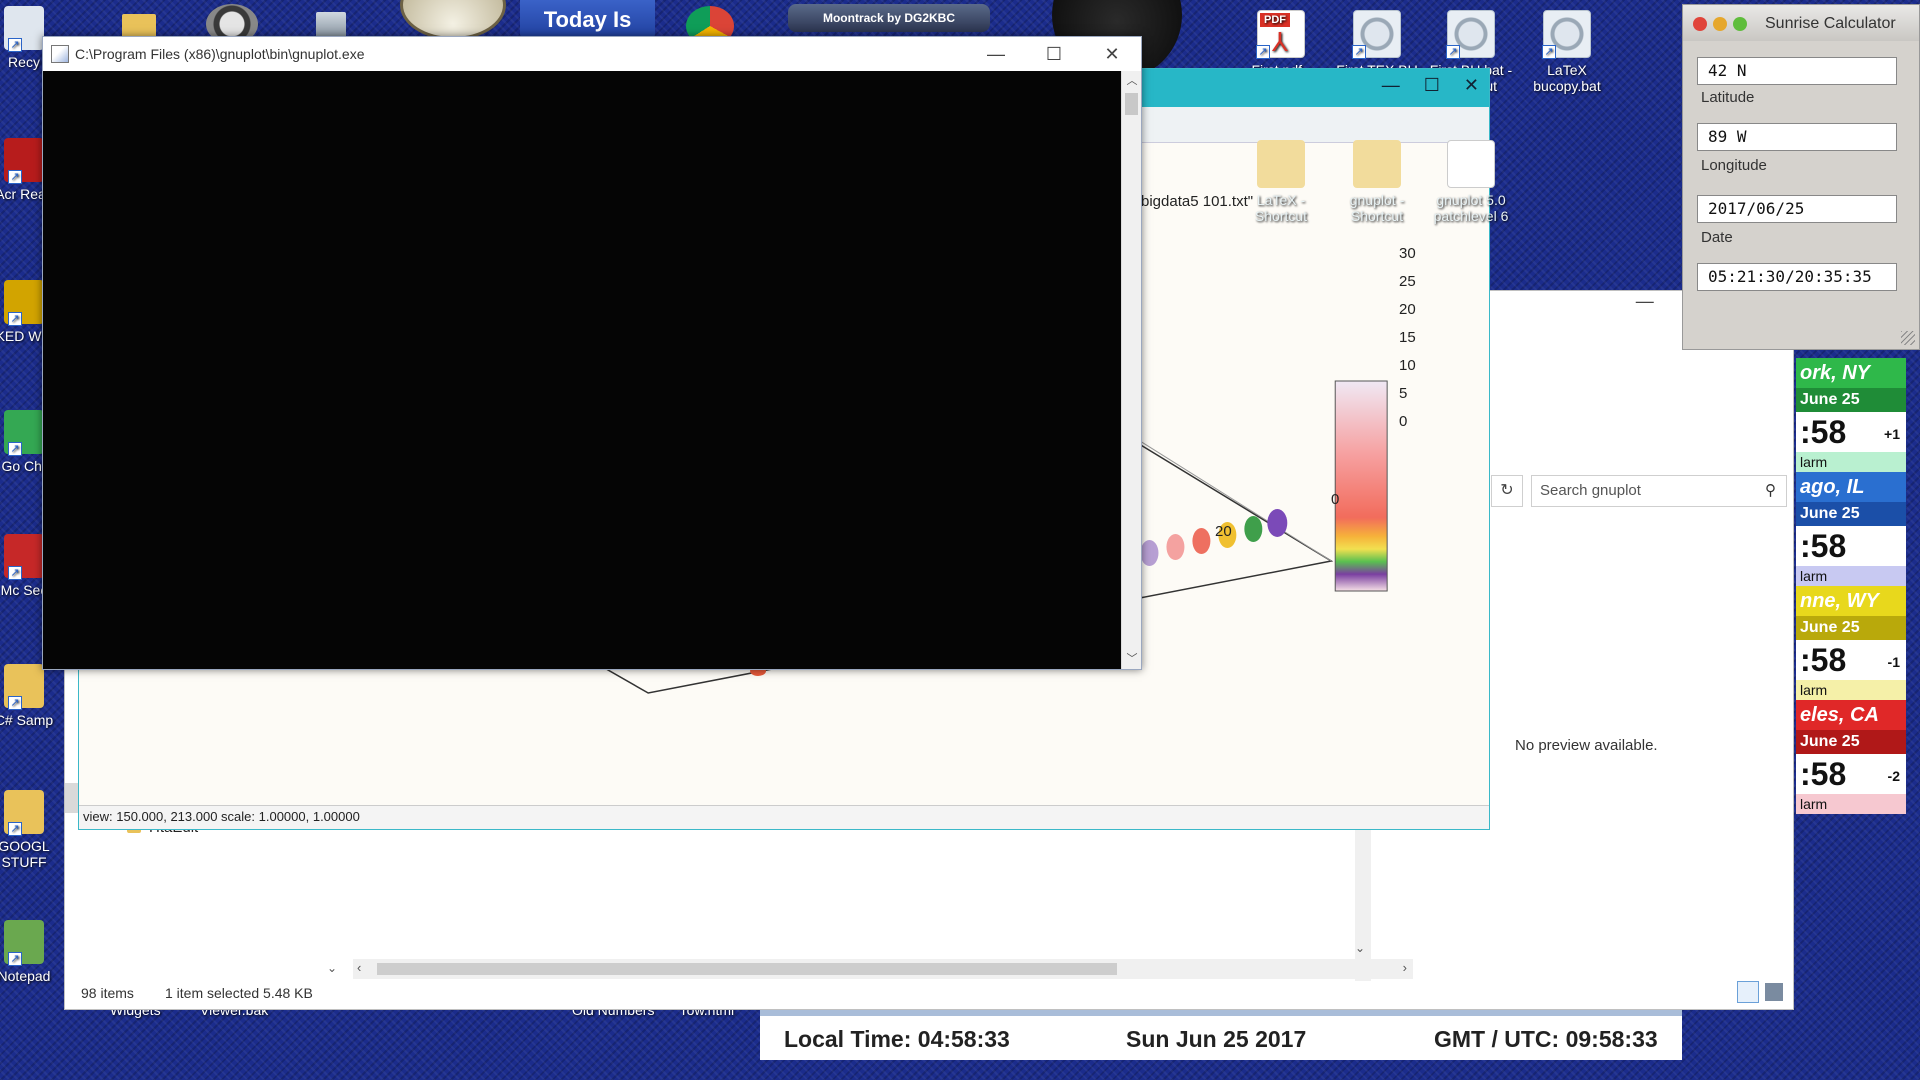 Image resolution: width=1920 pixels, height=1080 pixels. I want to click on search-input: Search gnuplot ⚲, so click(1659, 491).